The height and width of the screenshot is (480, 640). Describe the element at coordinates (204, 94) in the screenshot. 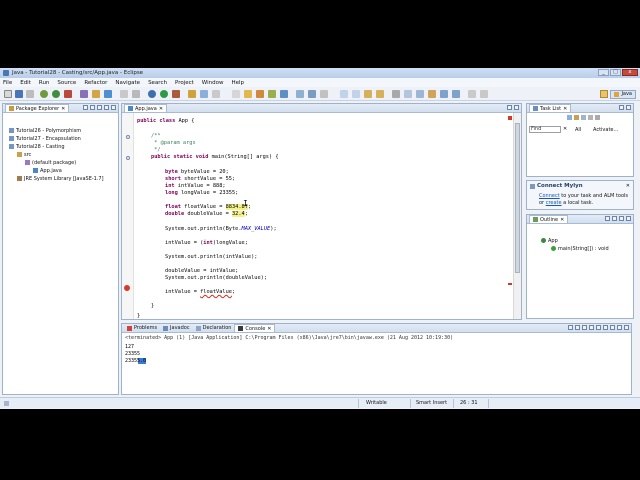

I see `annotation-icon` at that location.